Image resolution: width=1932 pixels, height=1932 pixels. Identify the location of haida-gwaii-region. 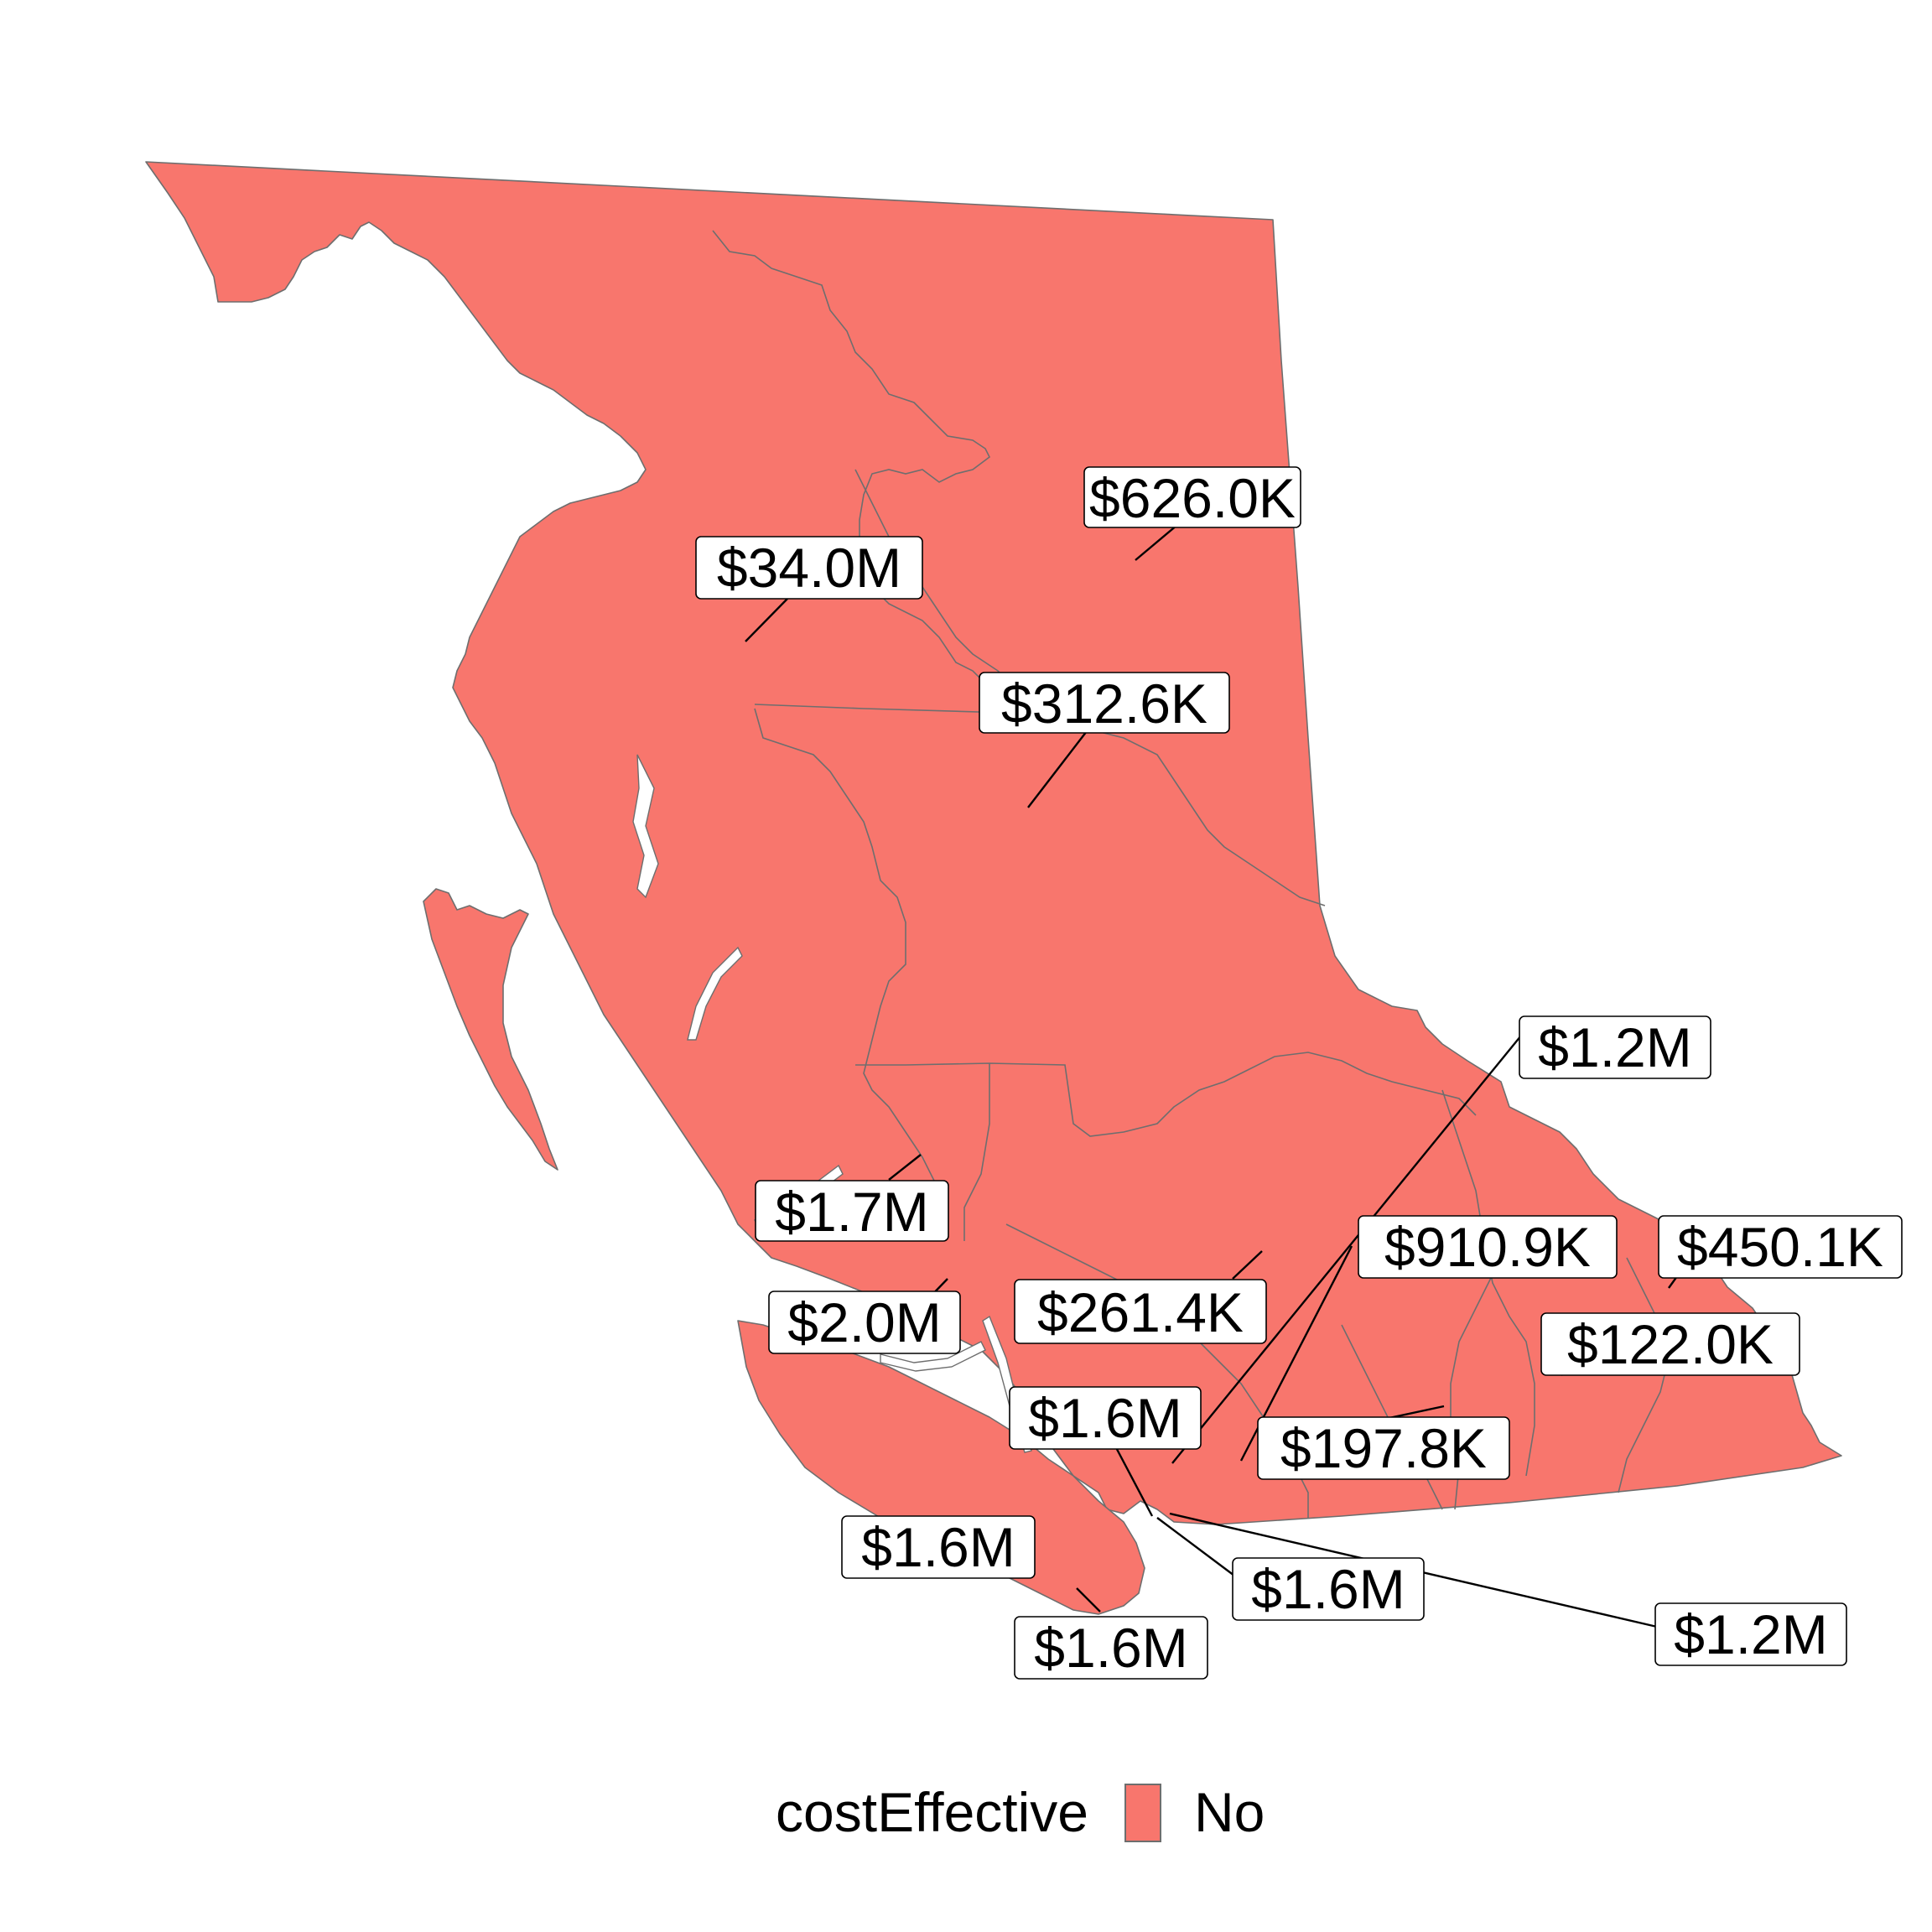
(490, 1029).